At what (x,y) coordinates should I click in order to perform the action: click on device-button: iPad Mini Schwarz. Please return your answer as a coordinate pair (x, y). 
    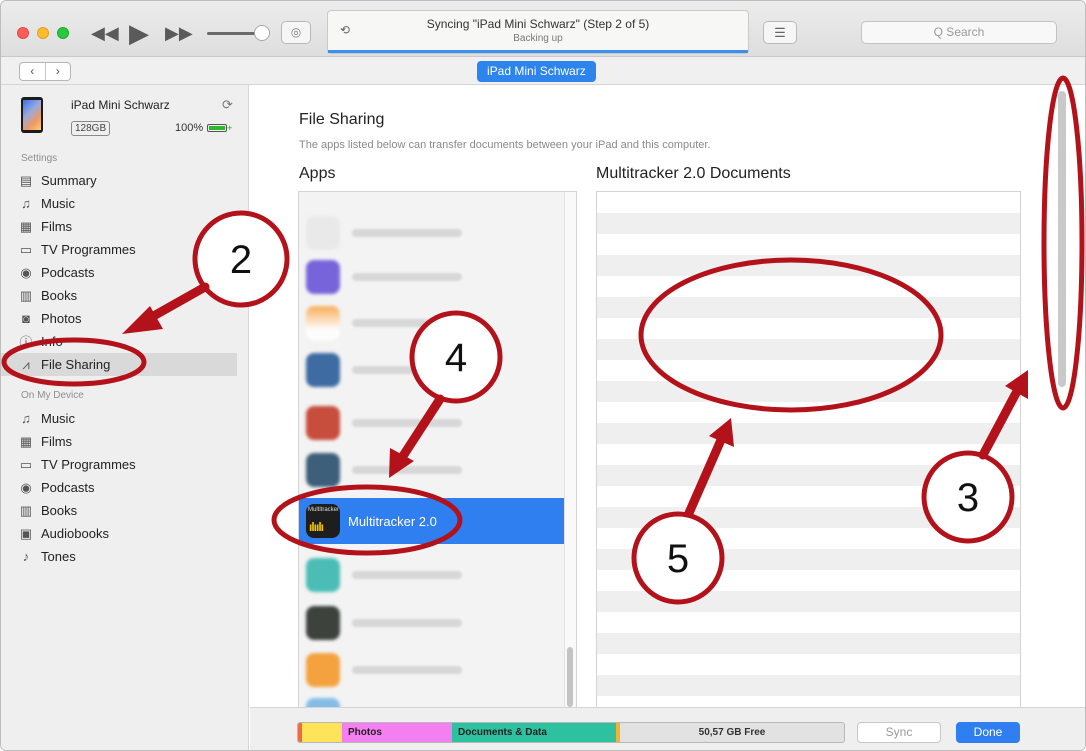
    Looking at the image, I should click on (536, 71).